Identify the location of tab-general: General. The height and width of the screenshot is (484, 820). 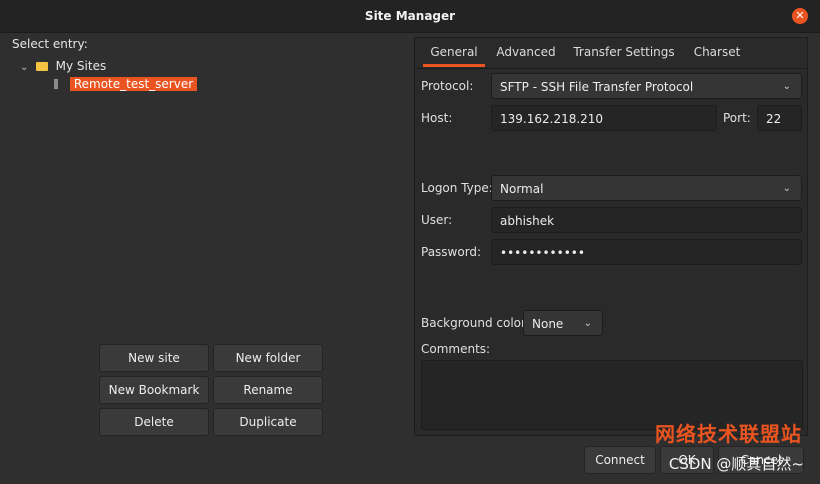
(454, 52).